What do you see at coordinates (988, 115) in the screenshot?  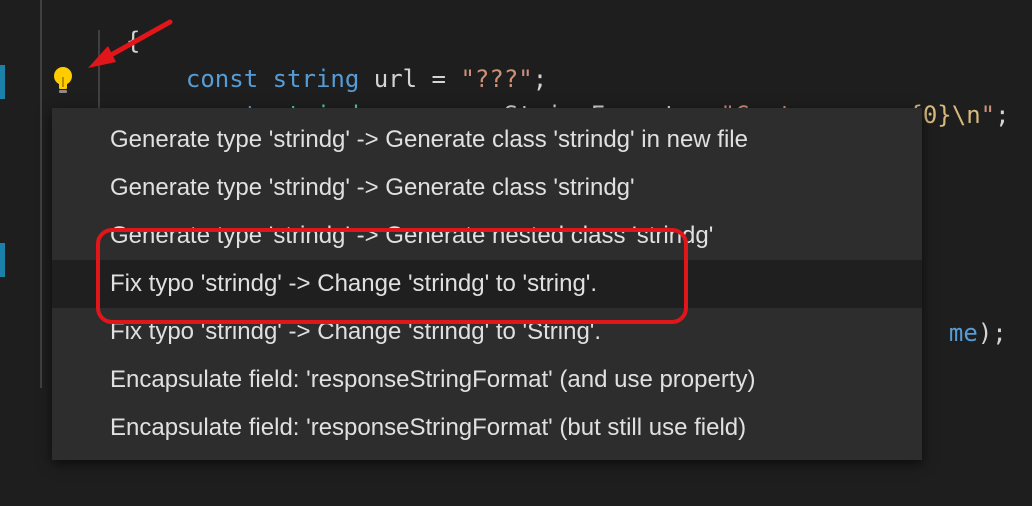 I see `string-literal-b: "` at bounding box center [988, 115].